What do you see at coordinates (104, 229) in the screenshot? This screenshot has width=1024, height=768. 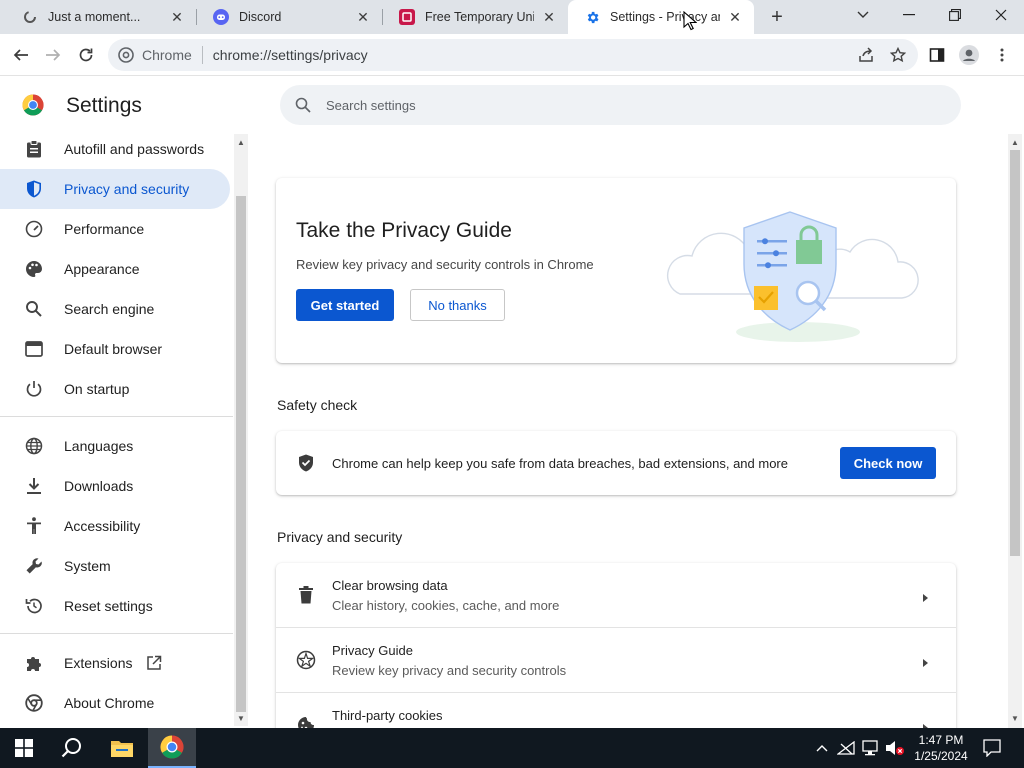 I see `sidebar-item-label: Performance` at bounding box center [104, 229].